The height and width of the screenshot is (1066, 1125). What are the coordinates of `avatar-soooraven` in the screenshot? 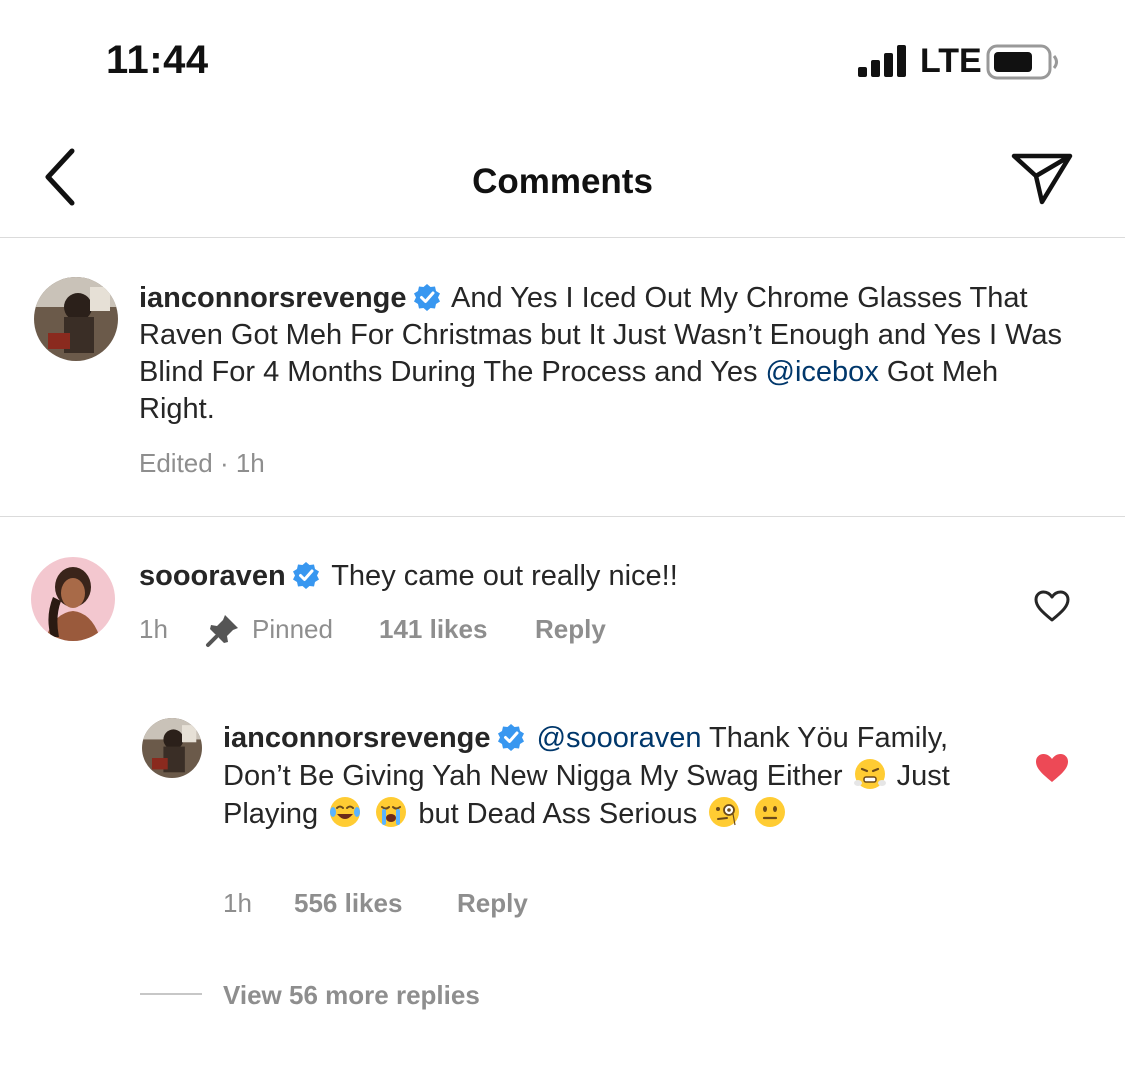 It's located at (73, 599).